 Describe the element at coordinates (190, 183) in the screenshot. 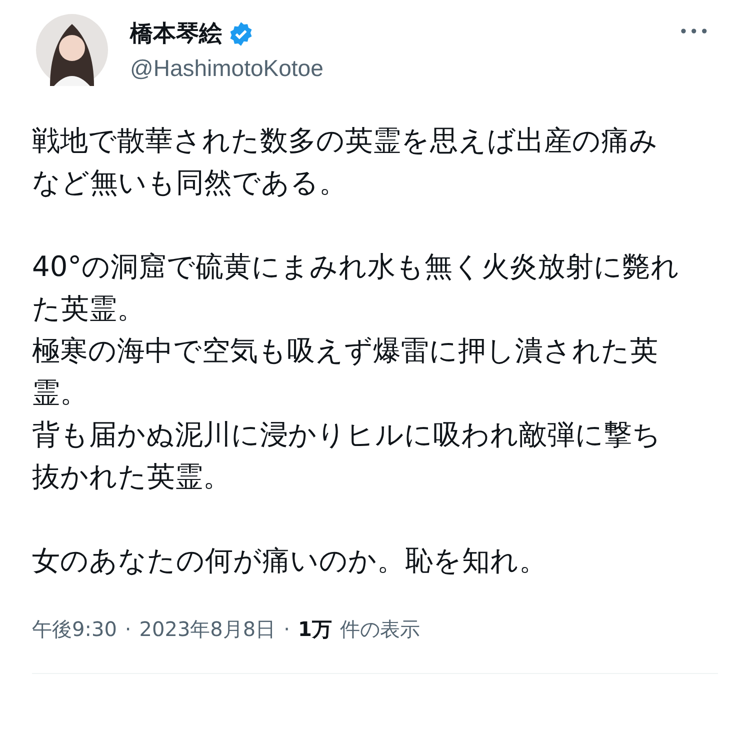

I see `tweet-text-line: など無いも同然である。` at that location.